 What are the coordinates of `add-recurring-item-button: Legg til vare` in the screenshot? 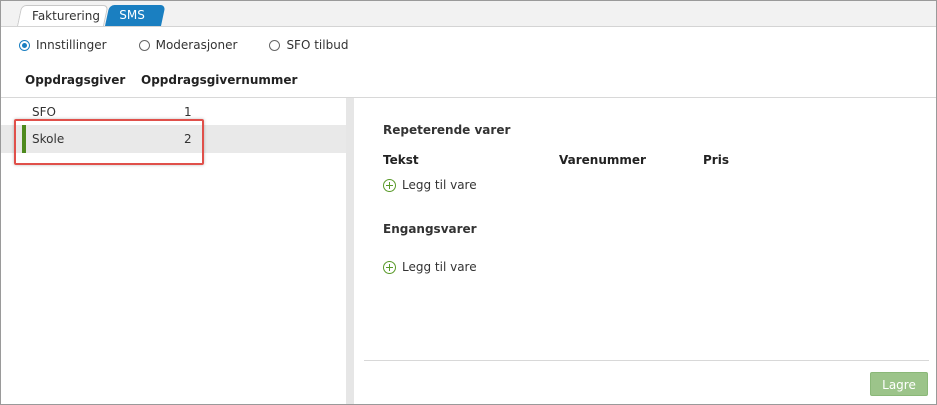 It's located at (430, 185).